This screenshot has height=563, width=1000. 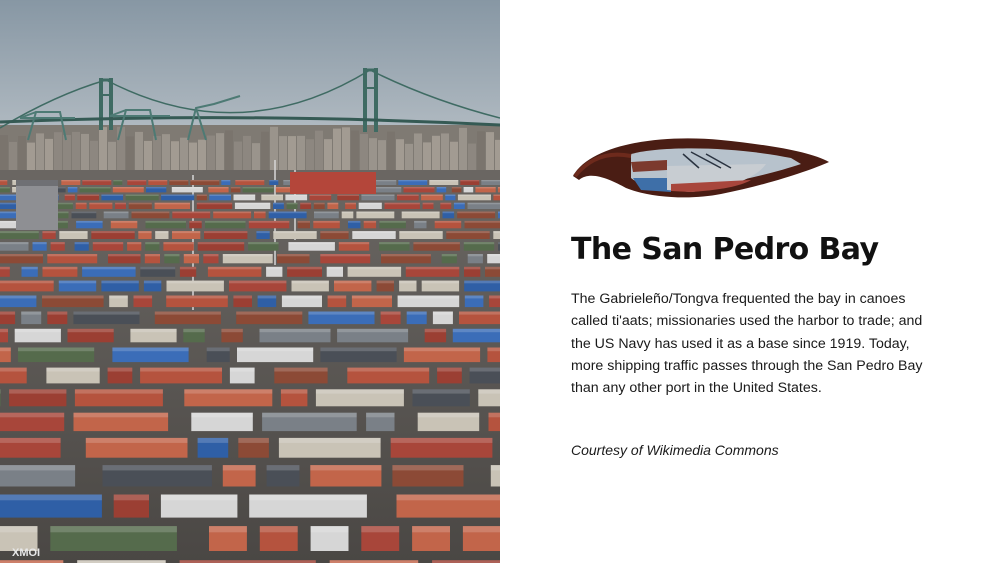 I want to click on red-warehouse, so click(x=333, y=183).